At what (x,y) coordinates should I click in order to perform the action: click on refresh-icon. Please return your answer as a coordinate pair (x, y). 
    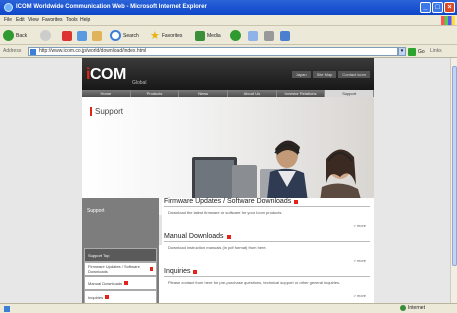
    Looking at the image, I should click on (82, 35).